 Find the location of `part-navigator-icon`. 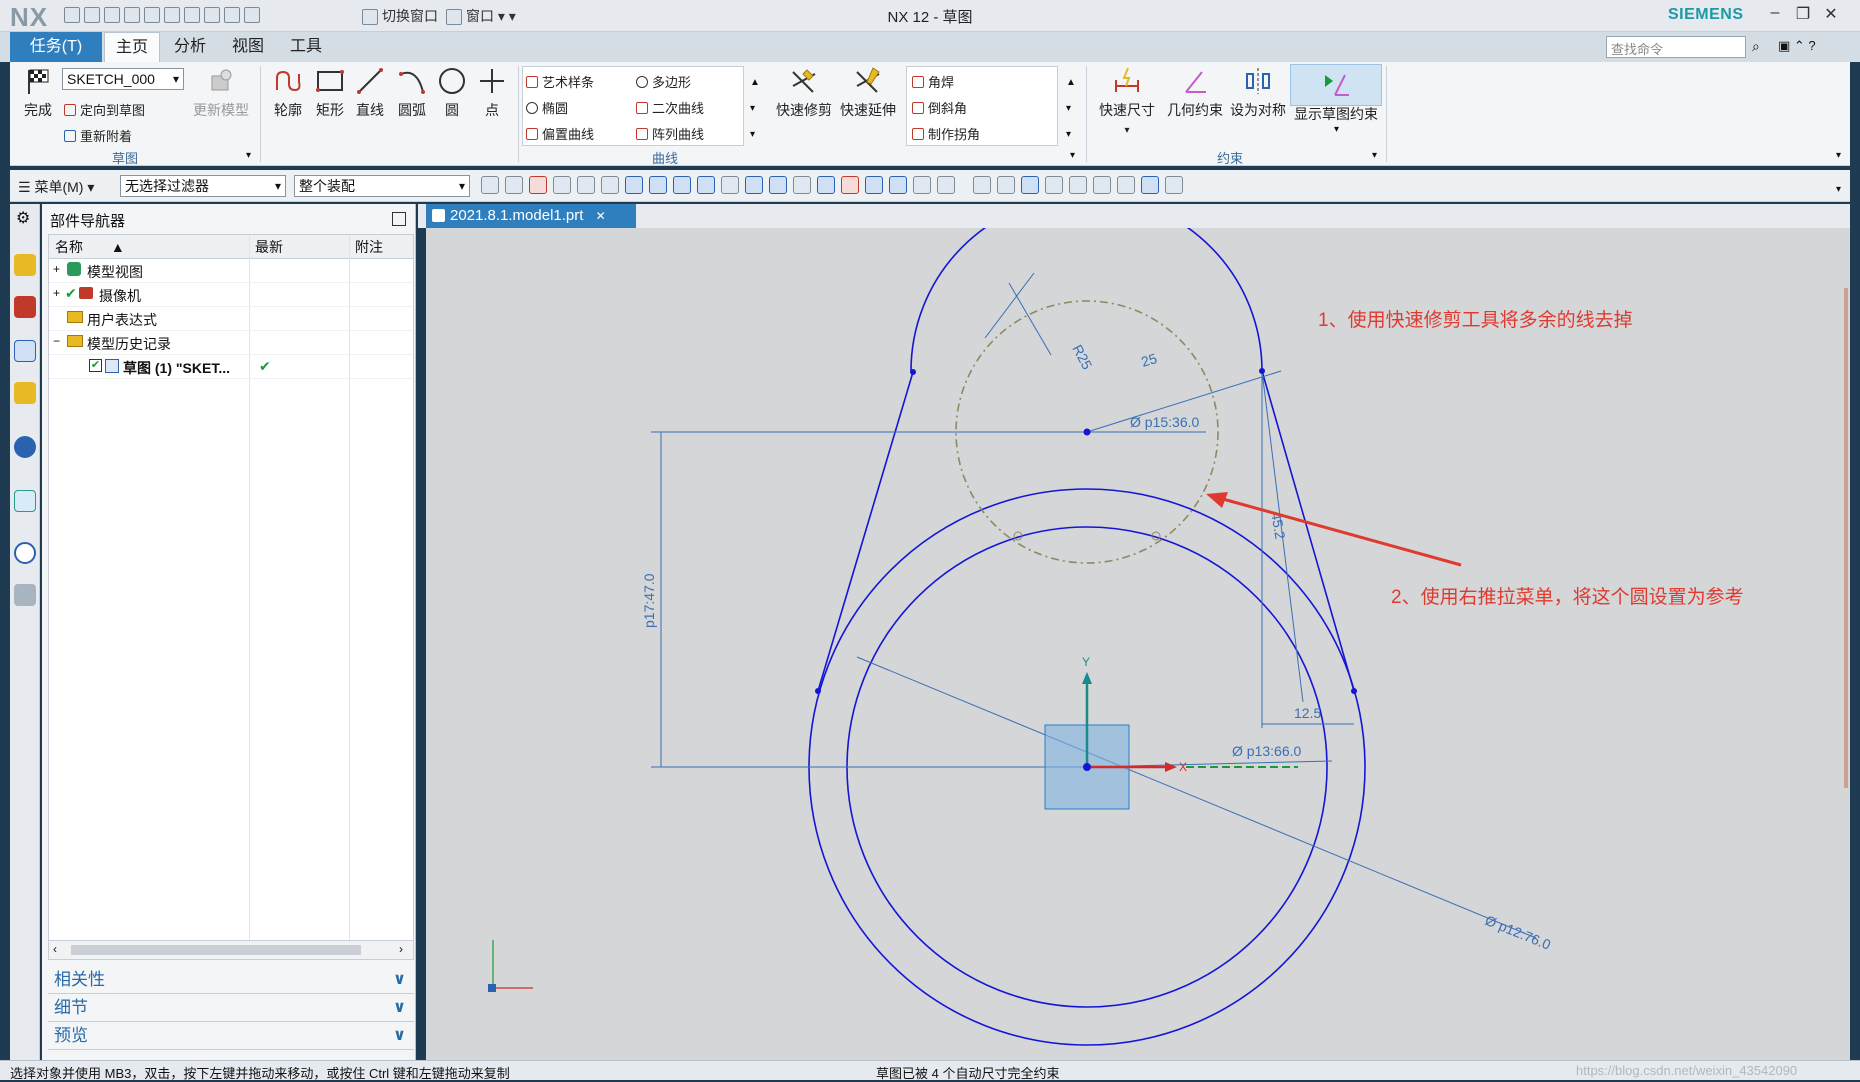

part-navigator-icon is located at coordinates (25, 351).